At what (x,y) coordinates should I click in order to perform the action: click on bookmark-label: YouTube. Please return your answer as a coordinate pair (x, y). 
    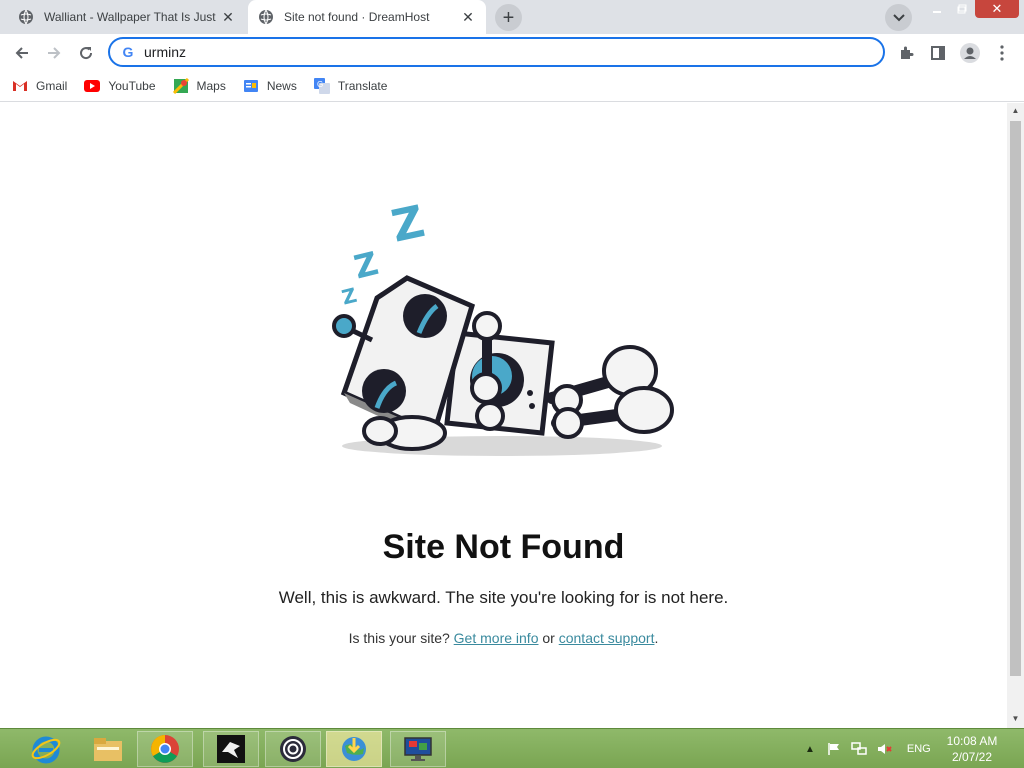
    Looking at the image, I should click on (132, 86).